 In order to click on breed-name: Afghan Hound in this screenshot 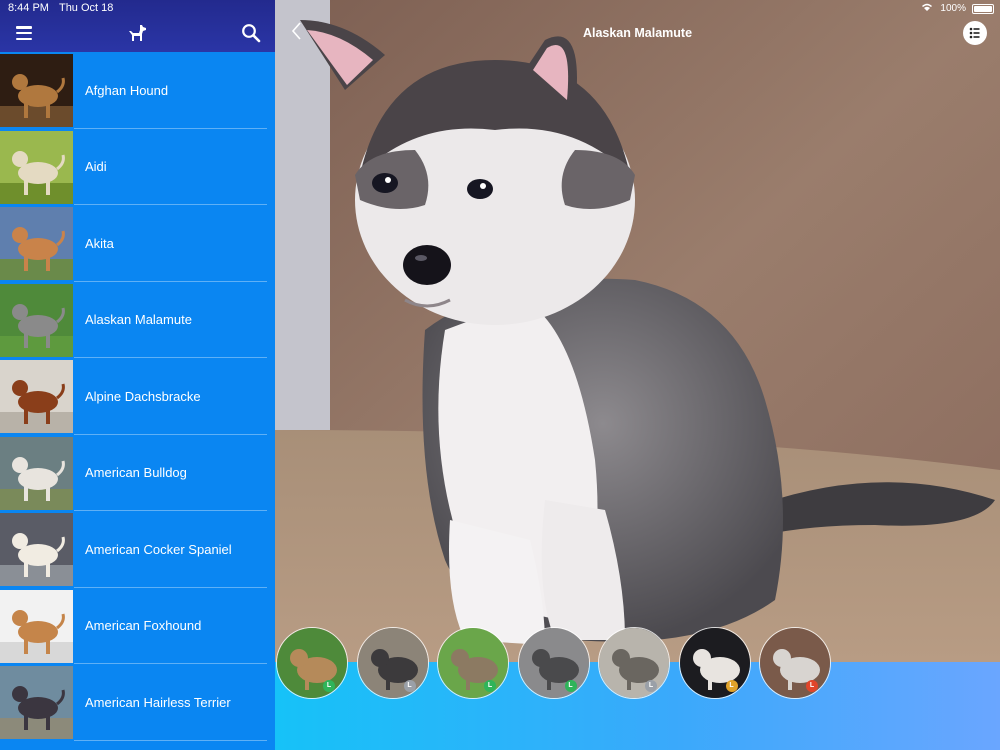, I will do `click(127, 90)`.